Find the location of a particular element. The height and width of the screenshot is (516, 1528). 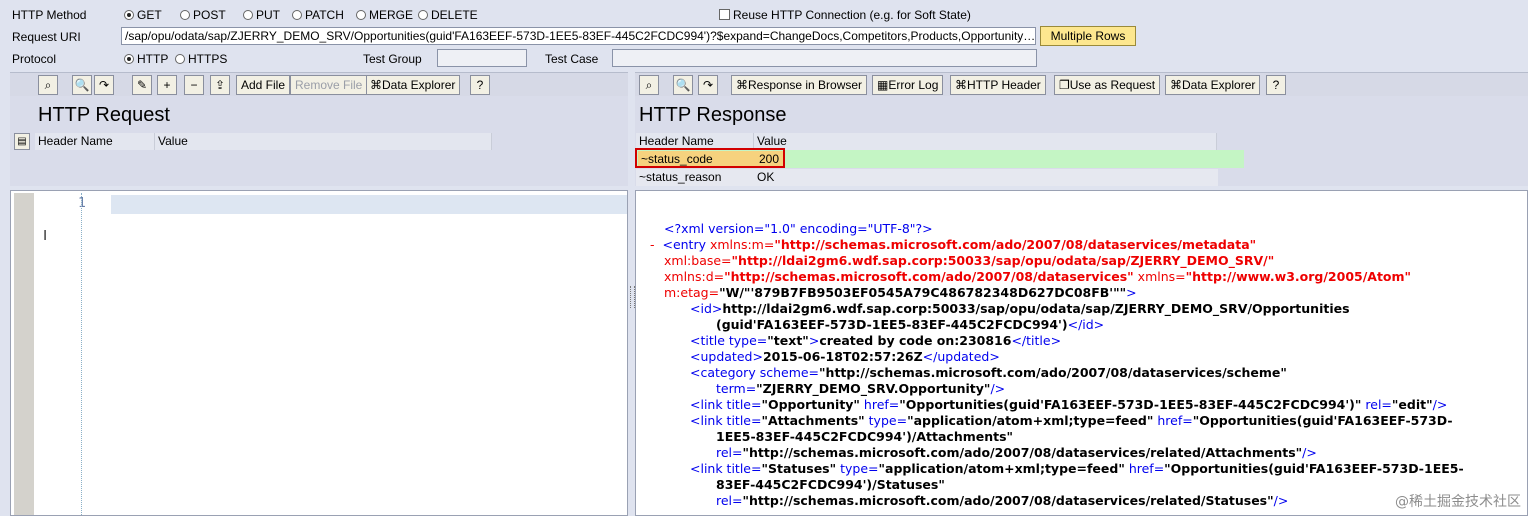

status-reason-name: ~status_reason is located at coordinates (680, 177).